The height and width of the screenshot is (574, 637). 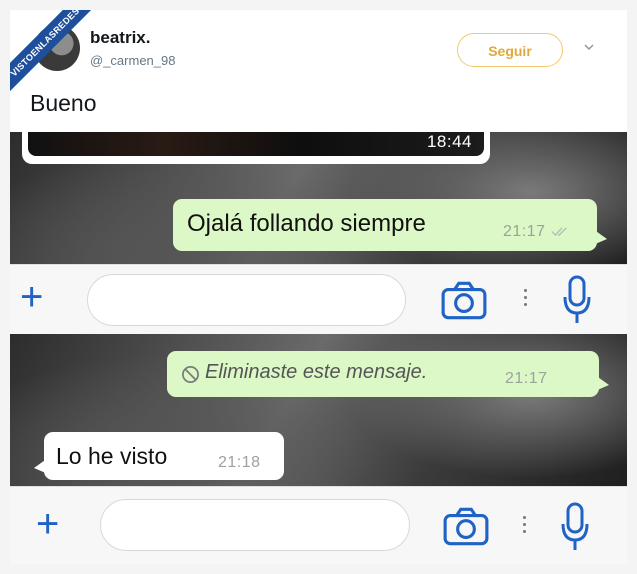 I want to click on display-name: beatrix., so click(x=120, y=38).